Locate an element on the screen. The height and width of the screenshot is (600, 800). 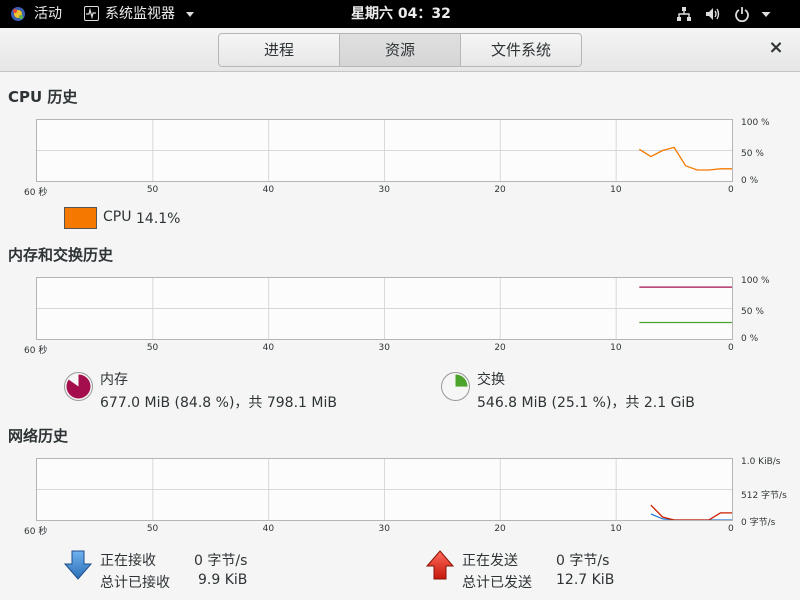
volume-icon is located at coordinates (713, 14).